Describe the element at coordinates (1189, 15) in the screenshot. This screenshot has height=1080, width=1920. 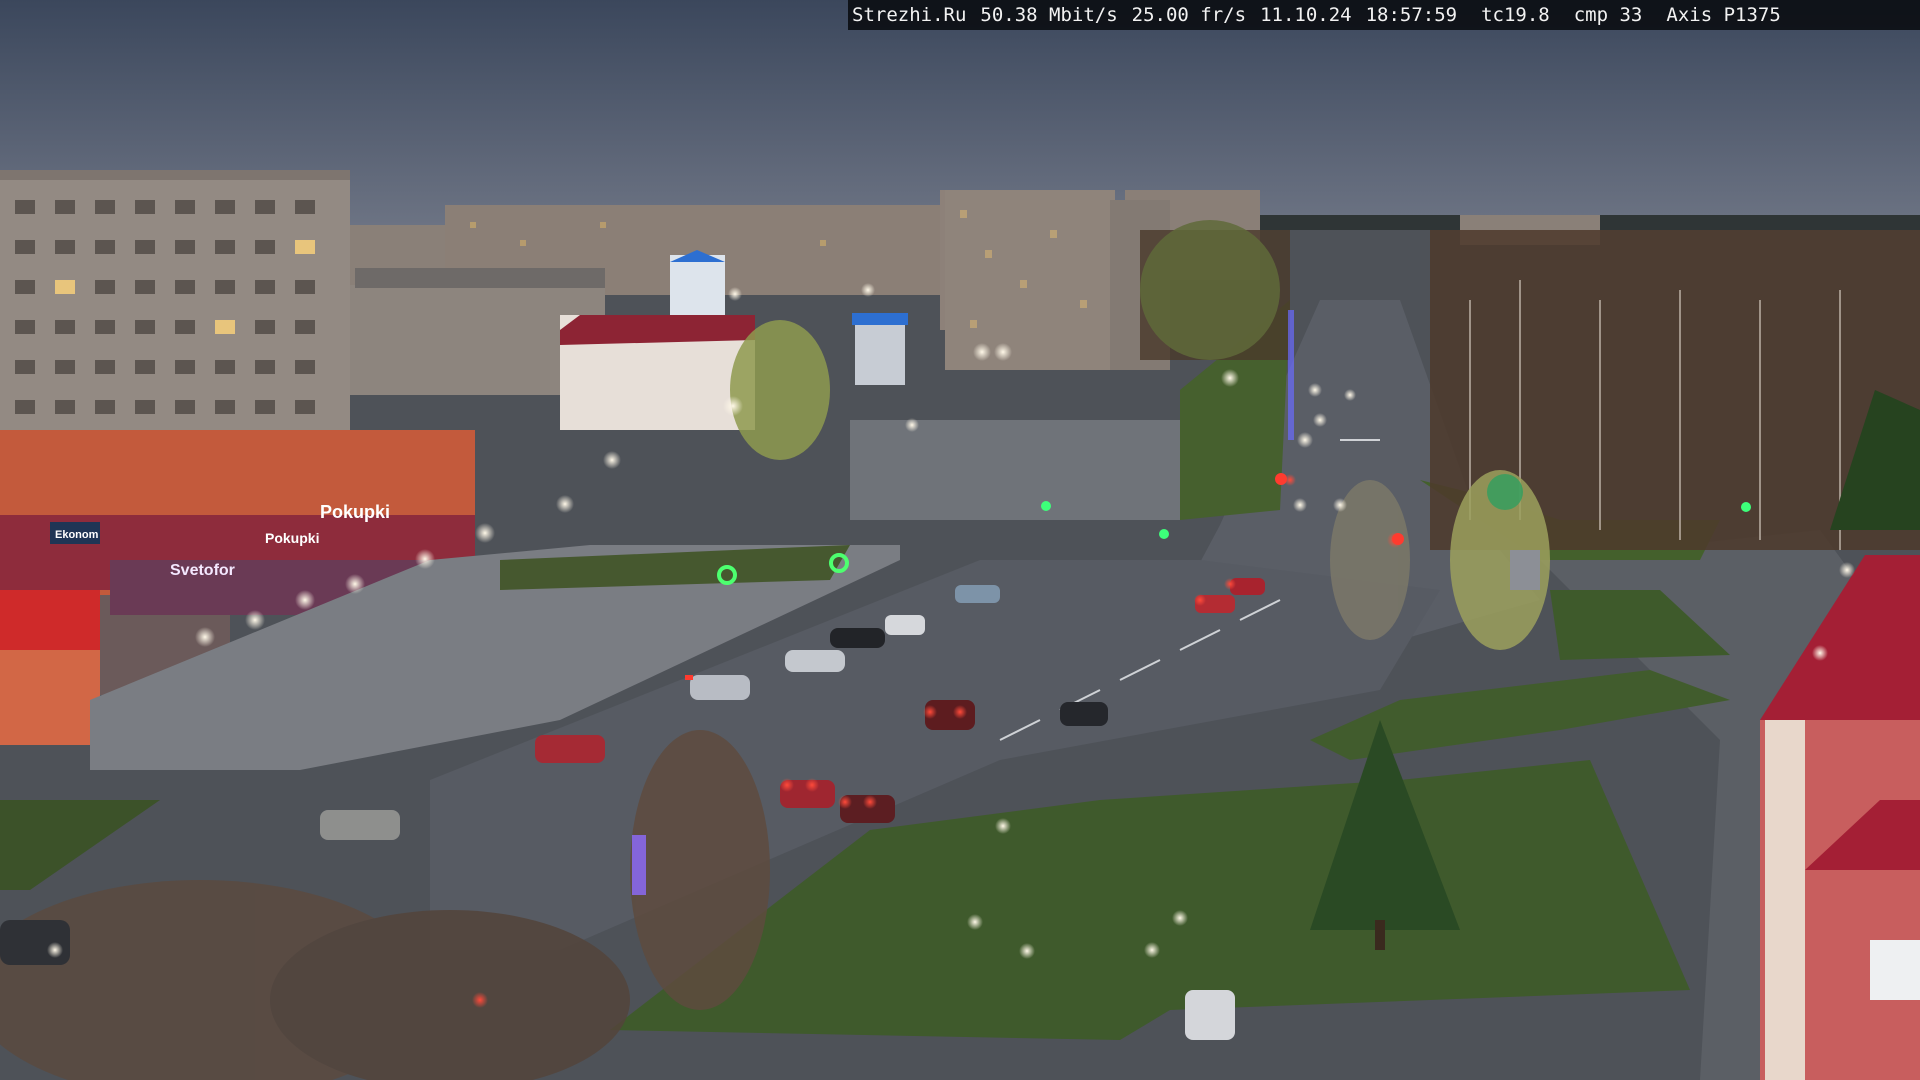
I see `osd-framerate: 25.00 fr/s` at that location.